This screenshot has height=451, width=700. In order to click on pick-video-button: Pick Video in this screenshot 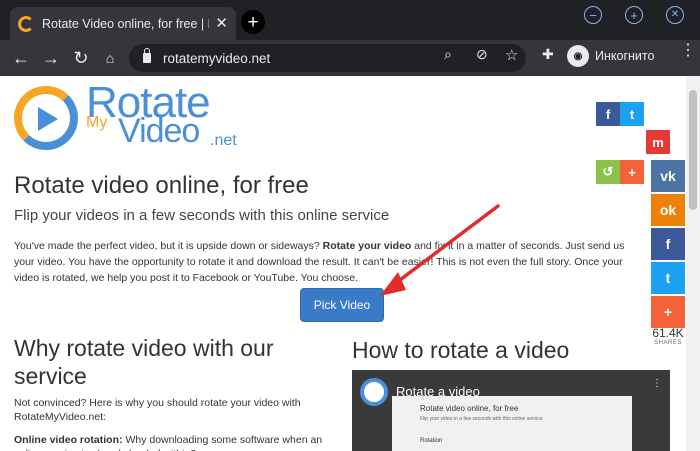, I will do `click(342, 305)`.